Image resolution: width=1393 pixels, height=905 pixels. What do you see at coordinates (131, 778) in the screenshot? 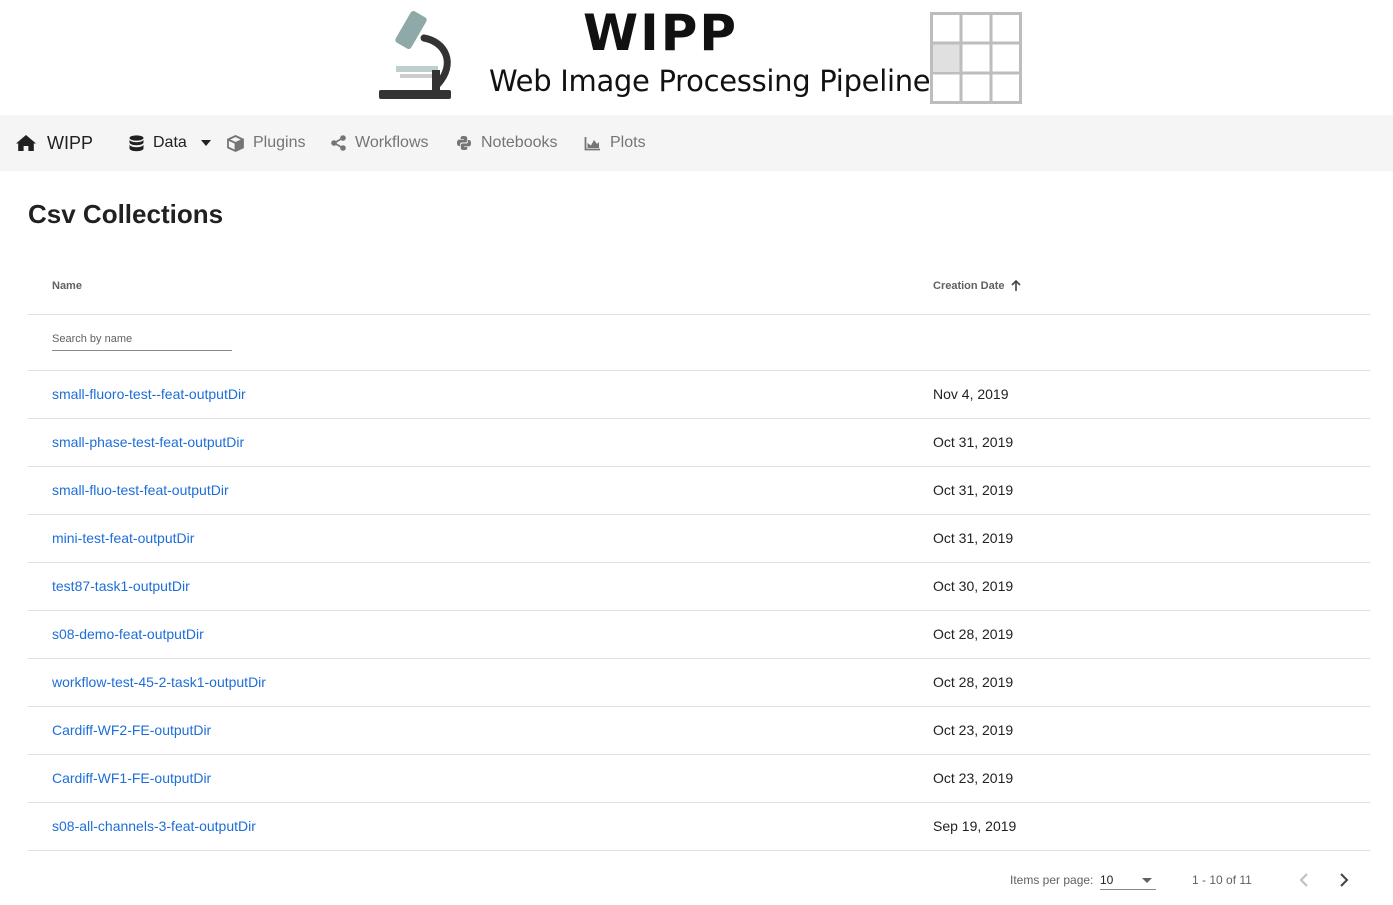
I see `collection-name-link: Cardiff-WF1-FE-outputDir` at bounding box center [131, 778].